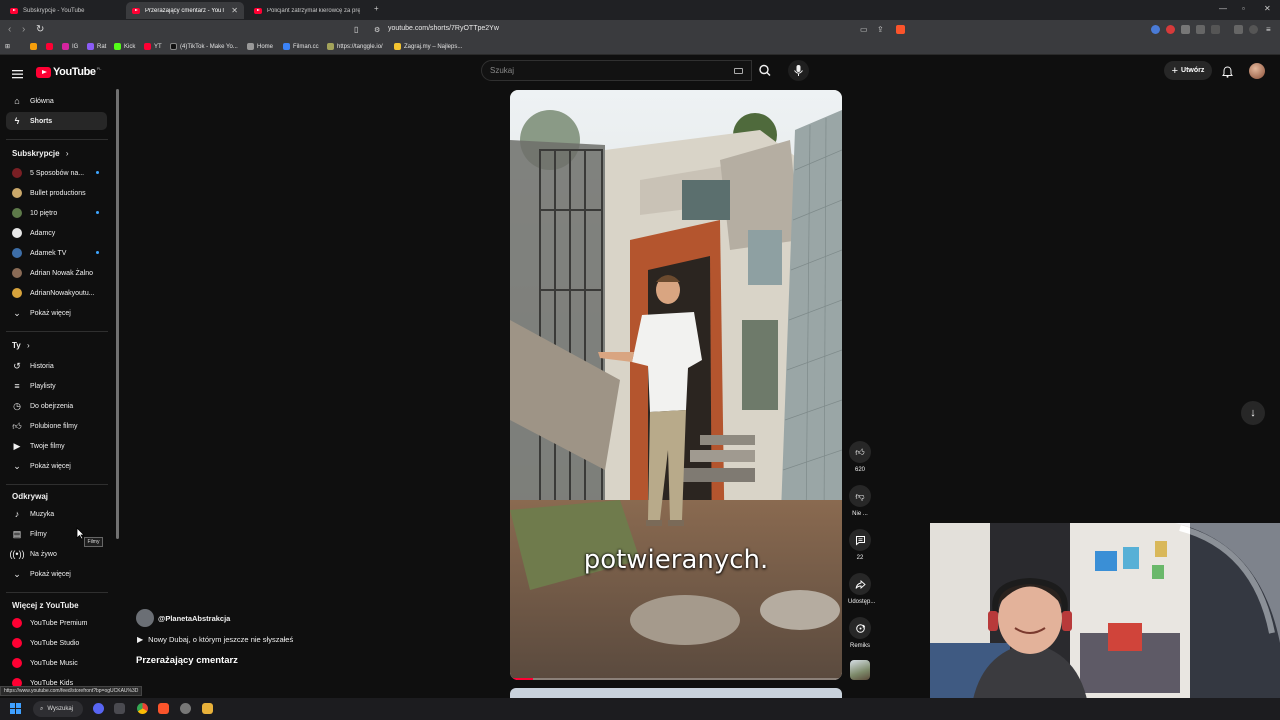 The image size is (1280, 720). What do you see at coordinates (880, 29) in the screenshot?
I see `share-icon: ⇪` at bounding box center [880, 29].